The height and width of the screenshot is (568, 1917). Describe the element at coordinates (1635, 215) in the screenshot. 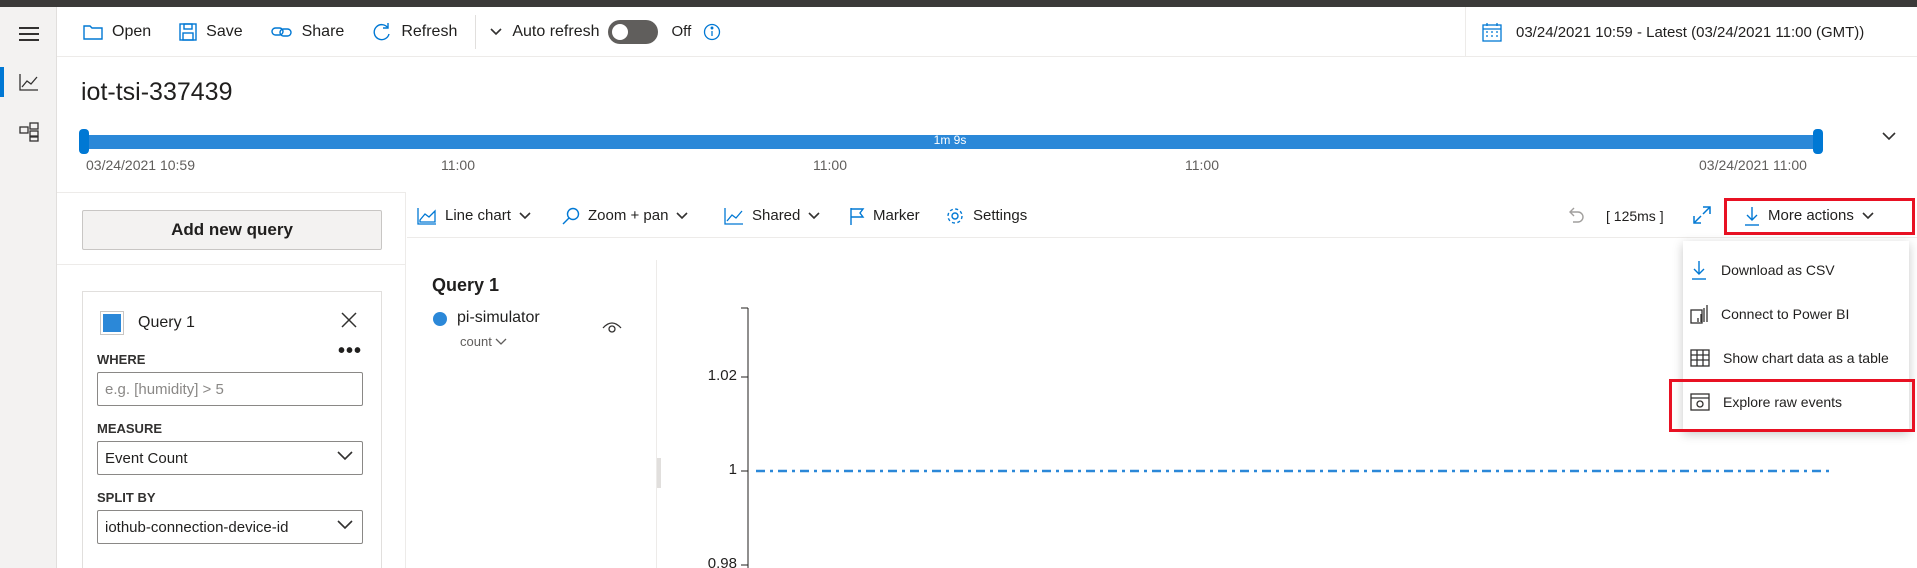

I see `latency-indicator: [ 125ms ]` at that location.